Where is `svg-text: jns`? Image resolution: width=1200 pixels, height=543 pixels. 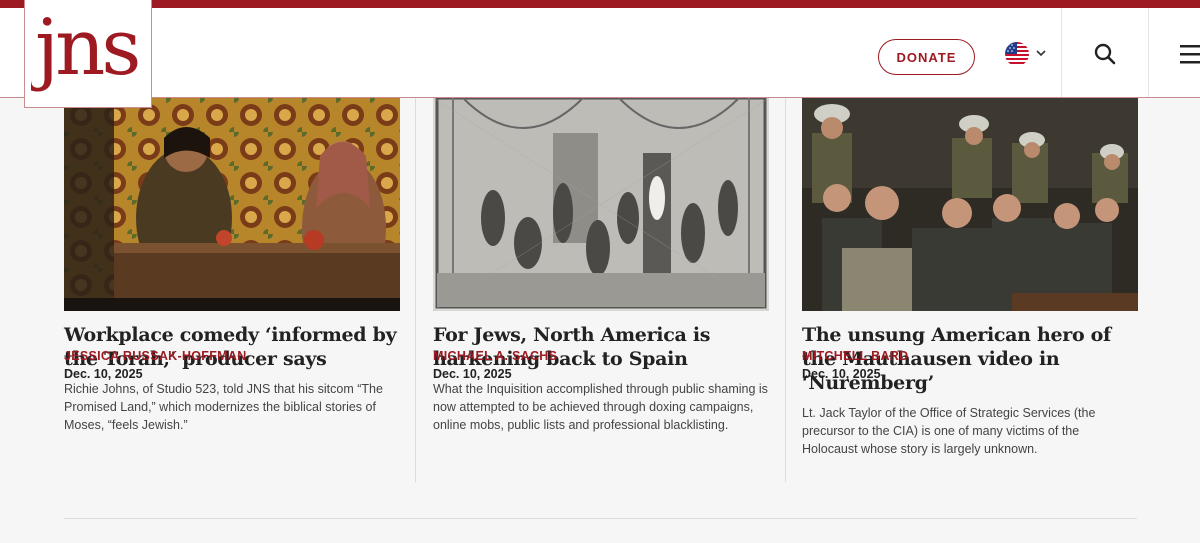
svg-text: jns is located at coordinates (84, 48).